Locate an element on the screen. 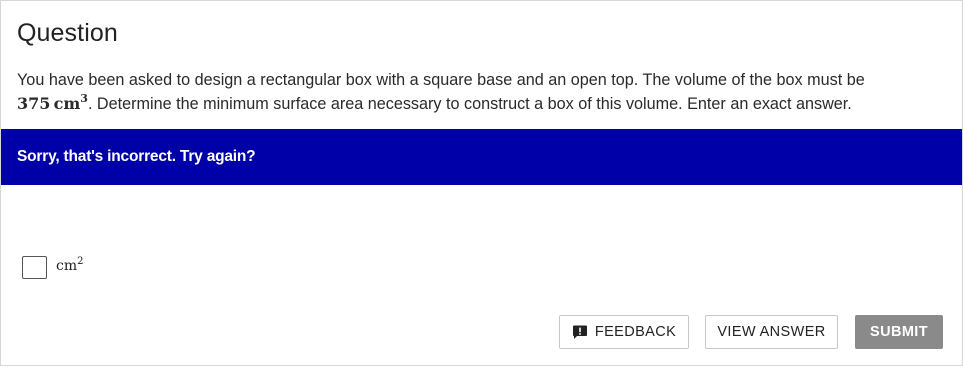  feedback-message: Sorry, that's incorrect. Try again? is located at coordinates (136, 156).